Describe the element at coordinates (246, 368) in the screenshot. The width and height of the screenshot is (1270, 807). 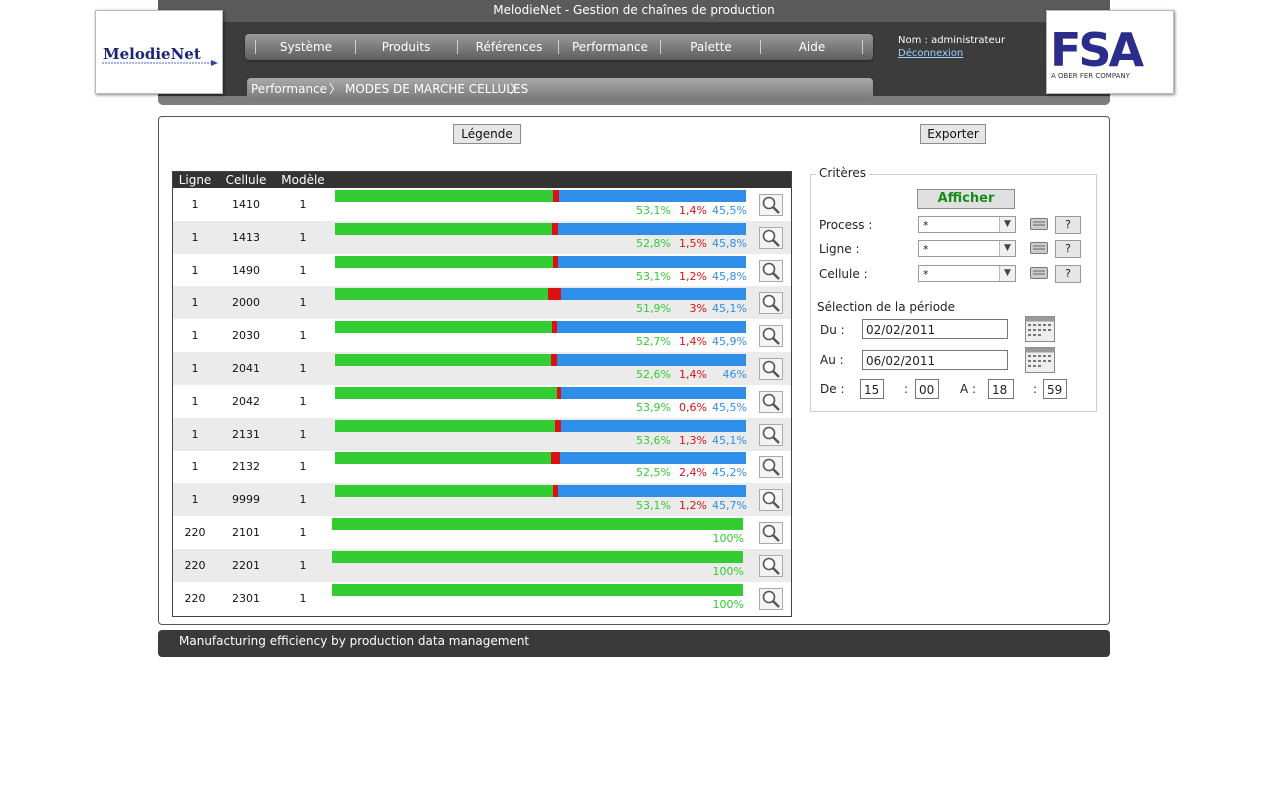
I see `cell-cellule: 2041` at that location.